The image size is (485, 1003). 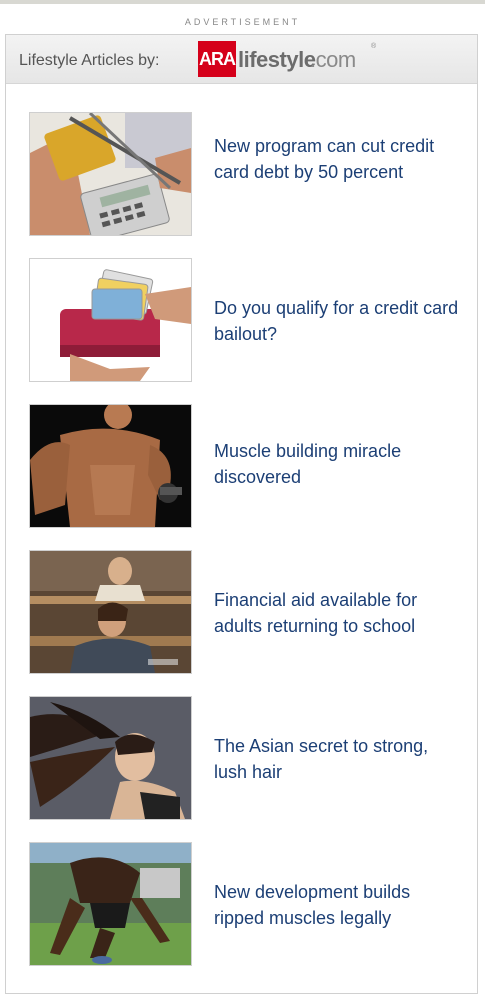 I want to click on article-link-muscle-miracle: Muscle building miracle discovered, so click(x=241, y=466).